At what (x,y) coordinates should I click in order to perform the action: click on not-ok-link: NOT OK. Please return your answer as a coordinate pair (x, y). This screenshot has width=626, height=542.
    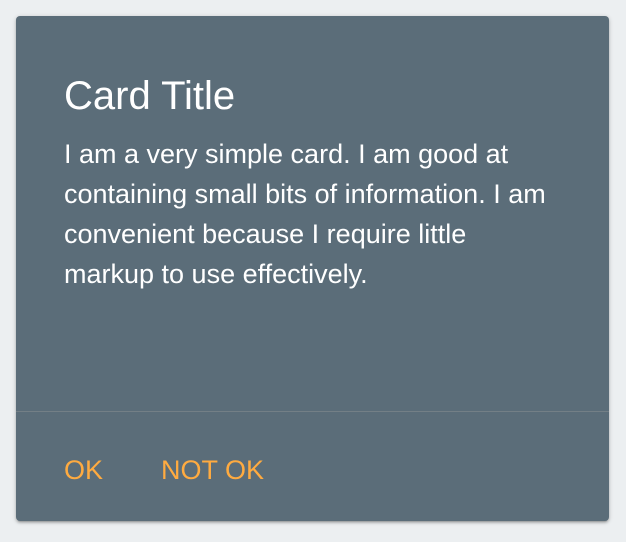
    Looking at the image, I should click on (212, 470).